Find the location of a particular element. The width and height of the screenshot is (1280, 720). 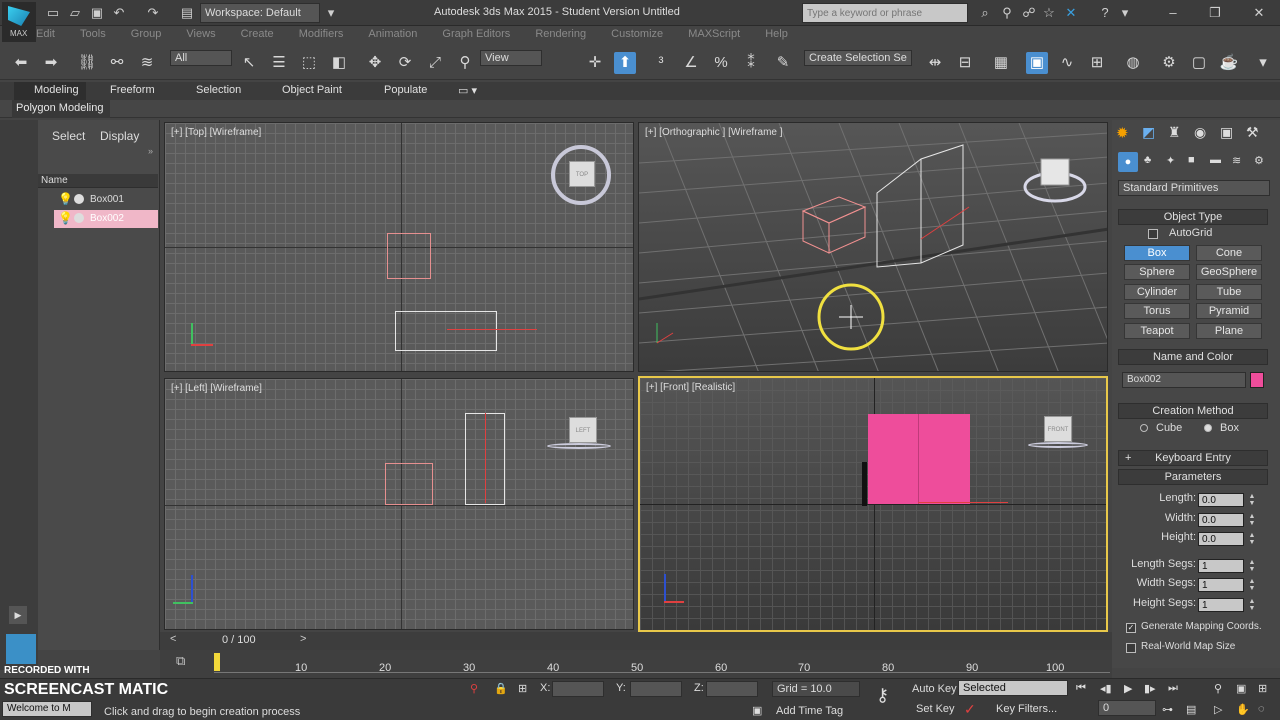

systems-icon: ⚙ is located at coordinates (1259, 160).